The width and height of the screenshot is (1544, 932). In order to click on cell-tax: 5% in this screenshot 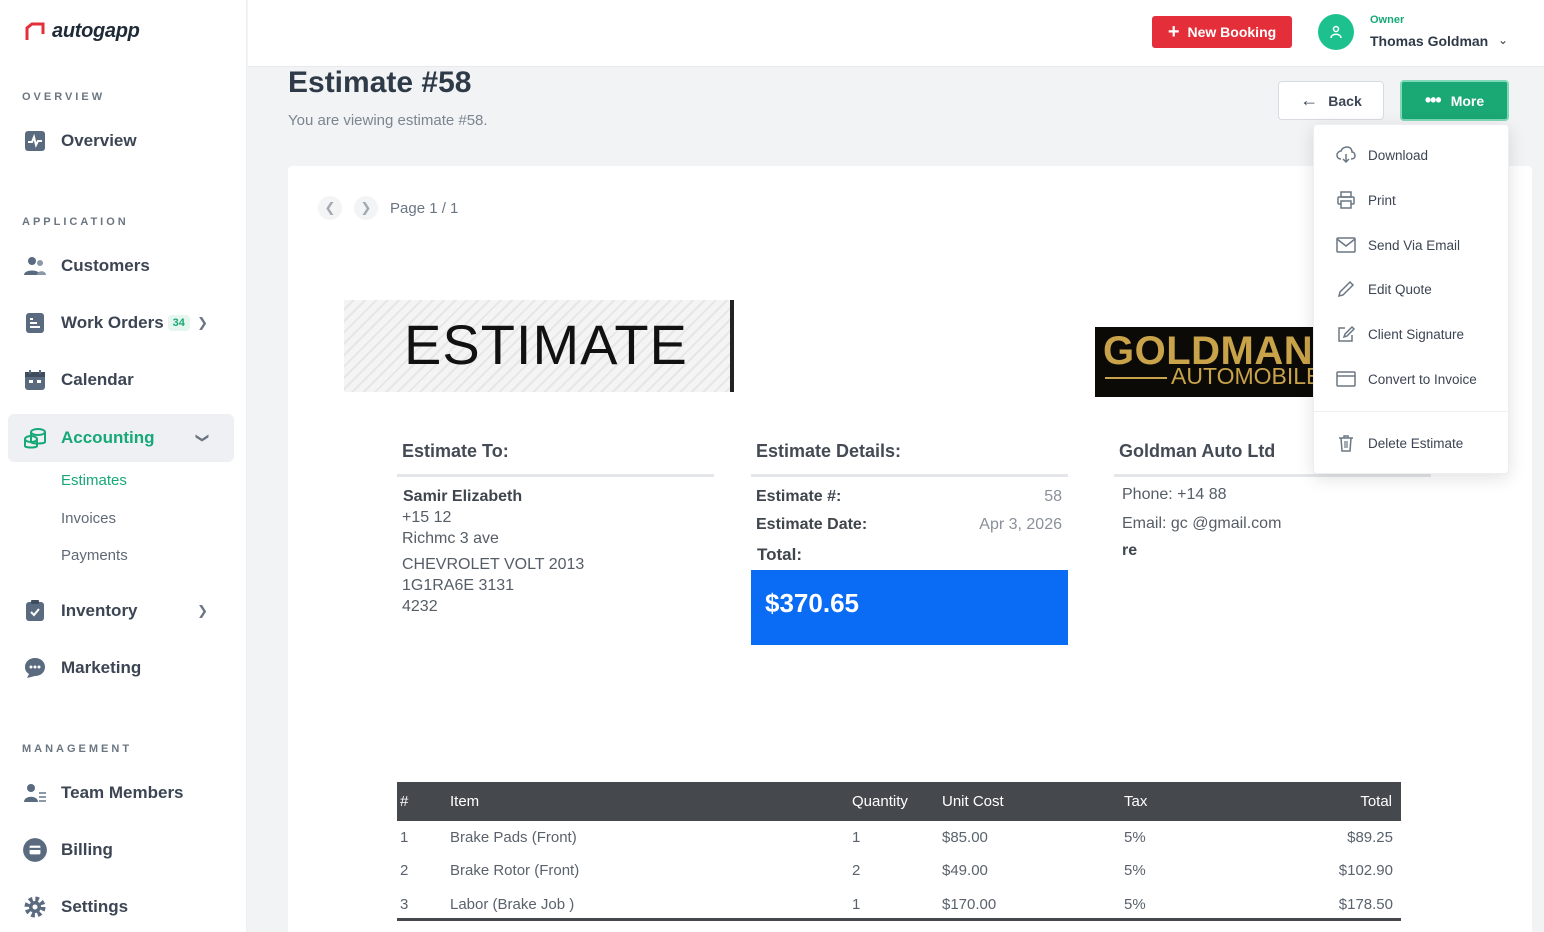, I will do `click(1135, 870)`.